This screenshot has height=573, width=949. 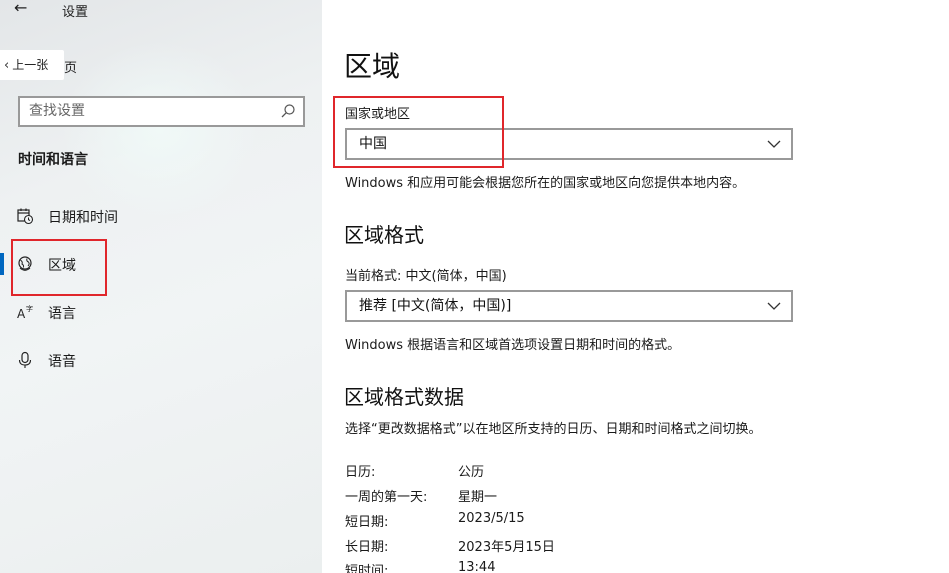 What do you see at coordinates (62, 314) in the screenshot?
I see `sidebar-item-label: 语言` at bounding box center [62, 314].